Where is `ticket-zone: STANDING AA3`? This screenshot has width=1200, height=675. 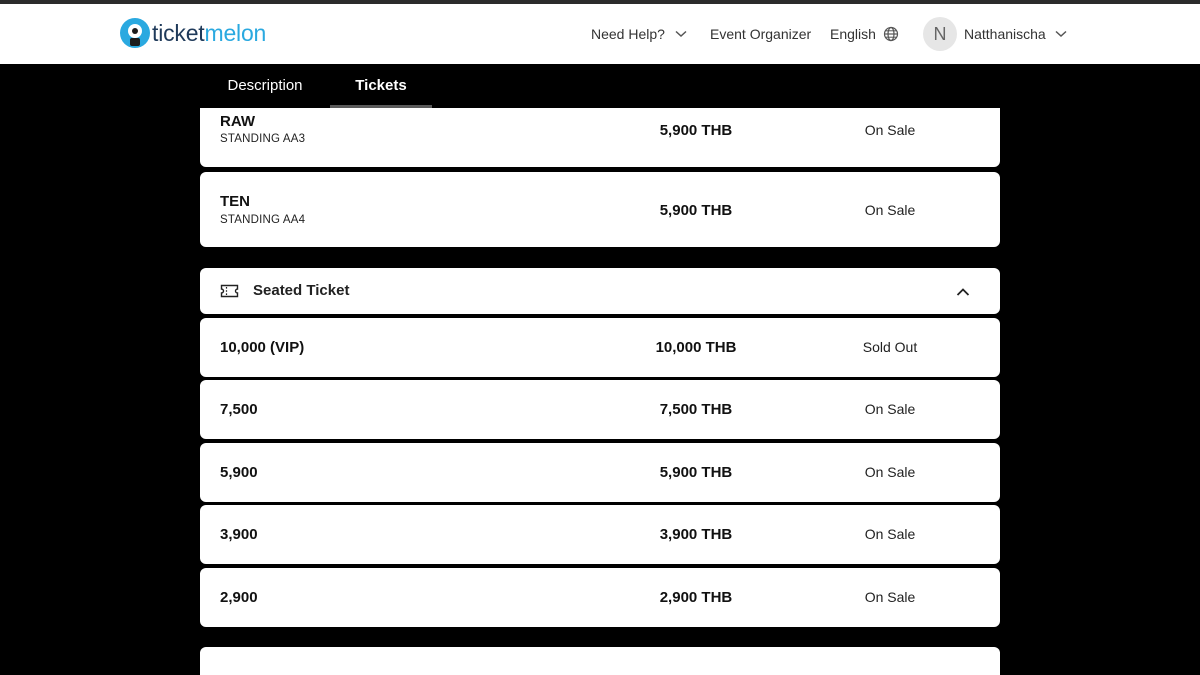 ticket-zone: STANDING AA3 is located at coordinates (263, 139).